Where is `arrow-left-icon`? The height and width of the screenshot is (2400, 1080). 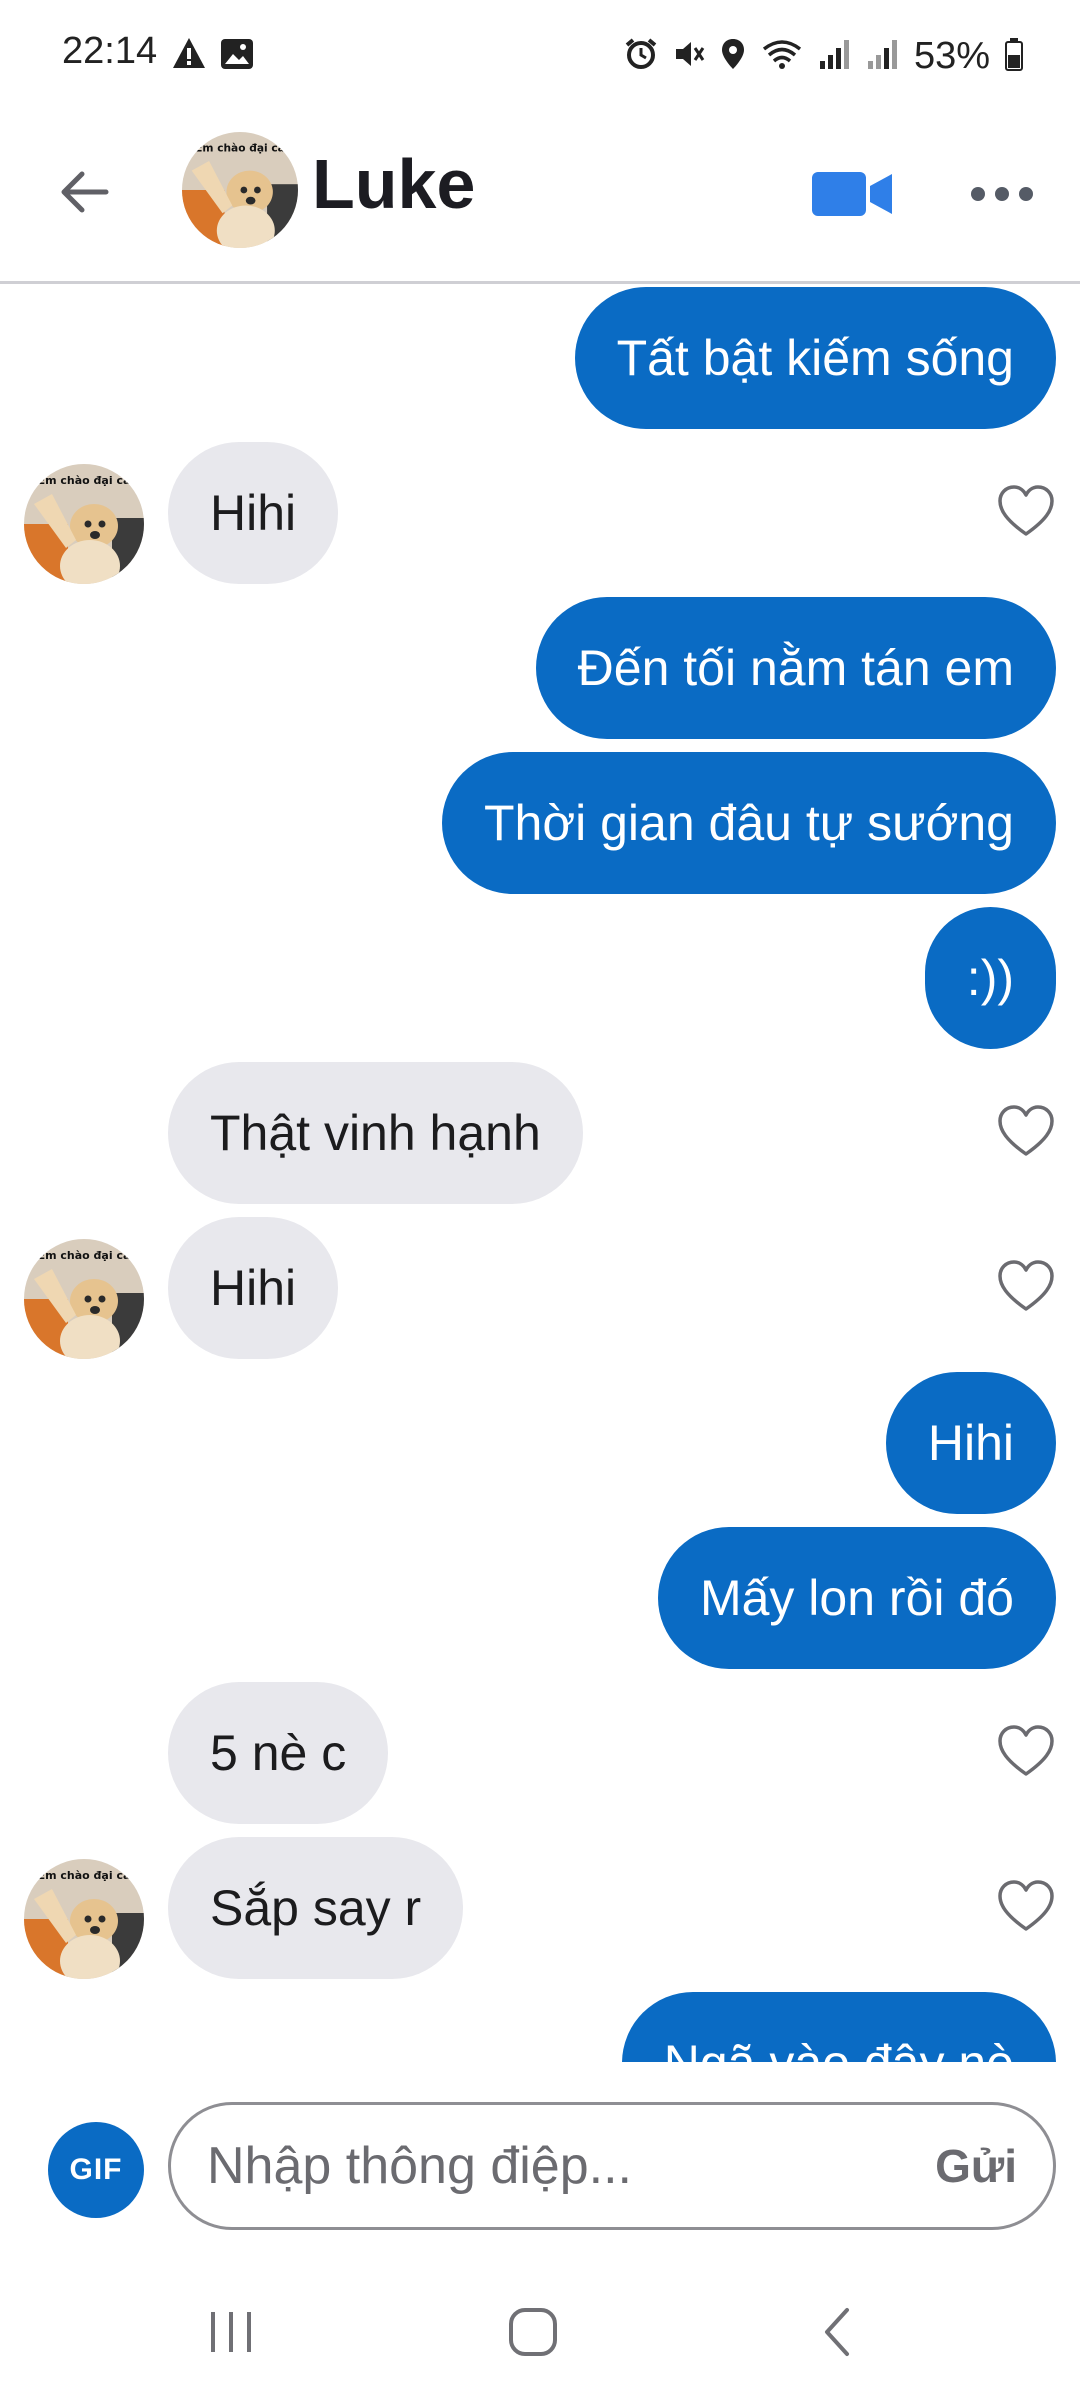
arrow-left-icon is located at coordinates (85, 192).